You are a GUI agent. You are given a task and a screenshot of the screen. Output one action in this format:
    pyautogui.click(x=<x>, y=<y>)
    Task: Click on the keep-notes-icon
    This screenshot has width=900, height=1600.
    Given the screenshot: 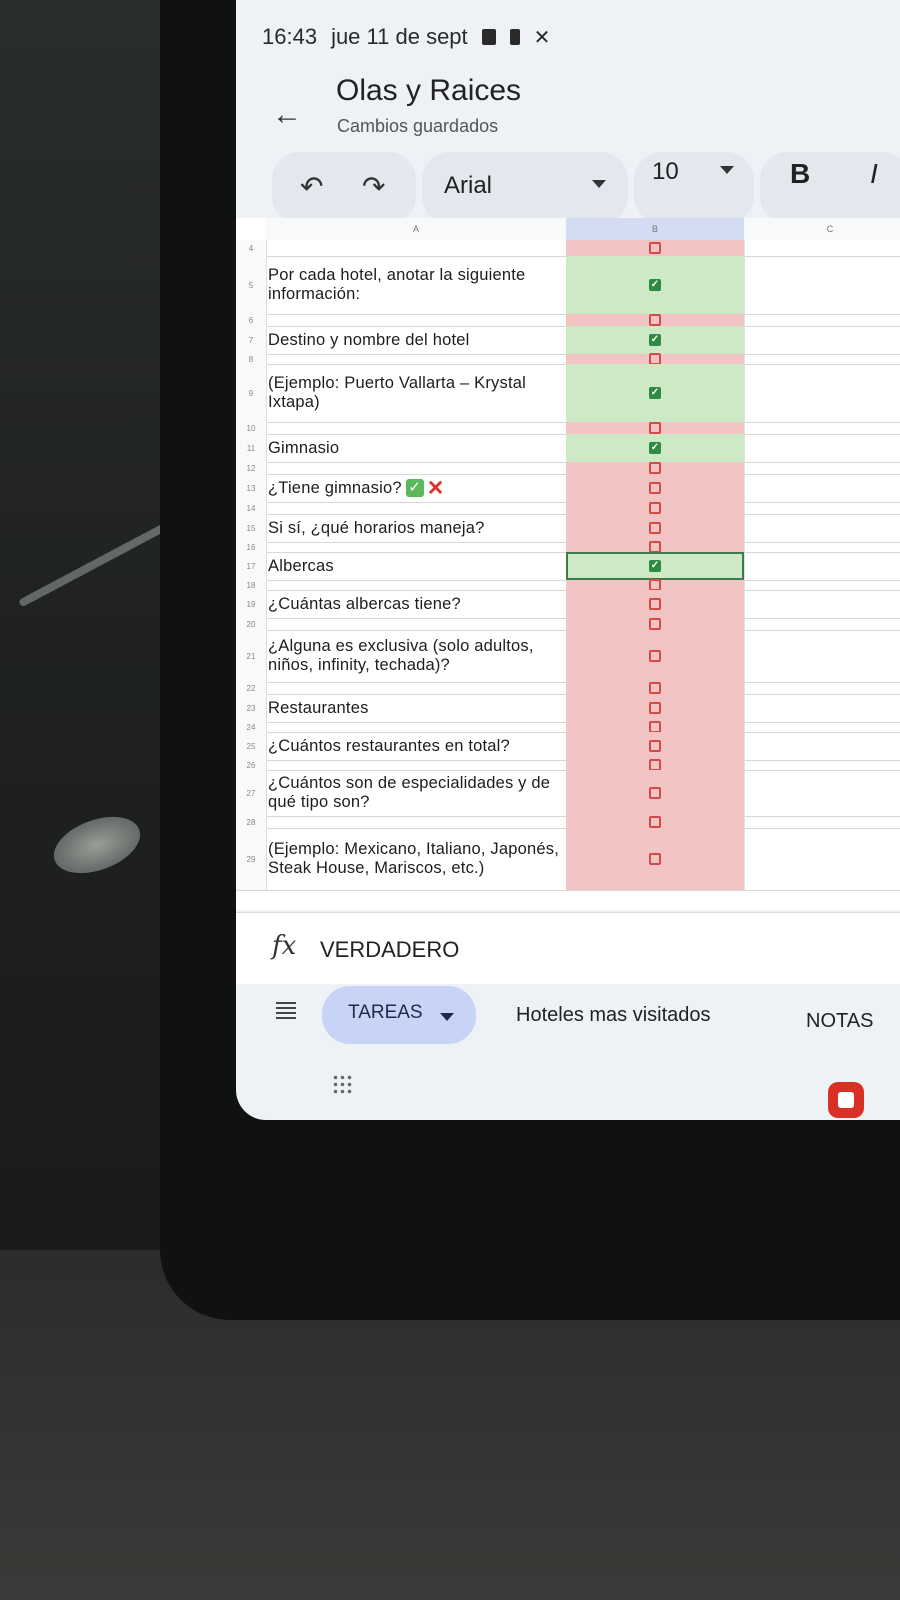 What is the action you would take?
    pyautogui.click(x=846, y=1100)
    